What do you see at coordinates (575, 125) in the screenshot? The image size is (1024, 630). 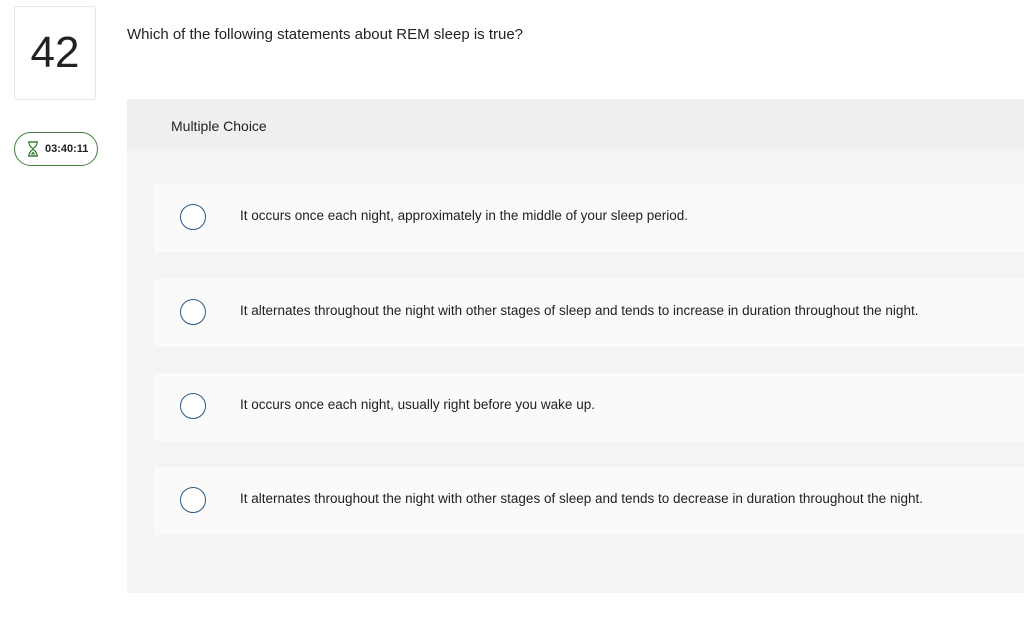 I see `answer-panel-header: Multiple Choice` at bounding box center [575, 125].